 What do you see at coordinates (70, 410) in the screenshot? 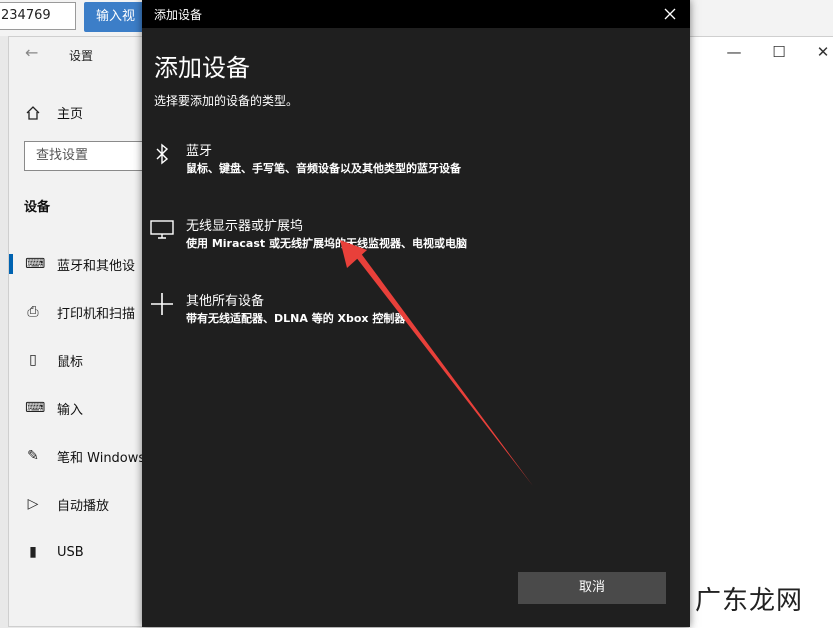
I see `sidebar-item-label: 输入` at bounding box center [70, 410].